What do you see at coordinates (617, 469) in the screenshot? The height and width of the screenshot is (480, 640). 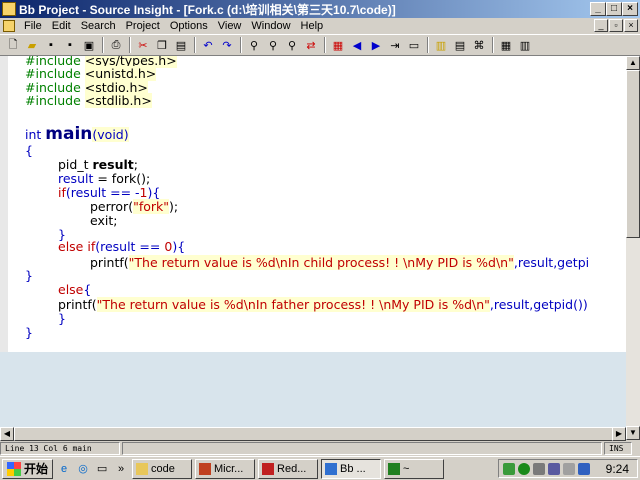 I see `clock: 9:24` at bounding box center [617, 469].